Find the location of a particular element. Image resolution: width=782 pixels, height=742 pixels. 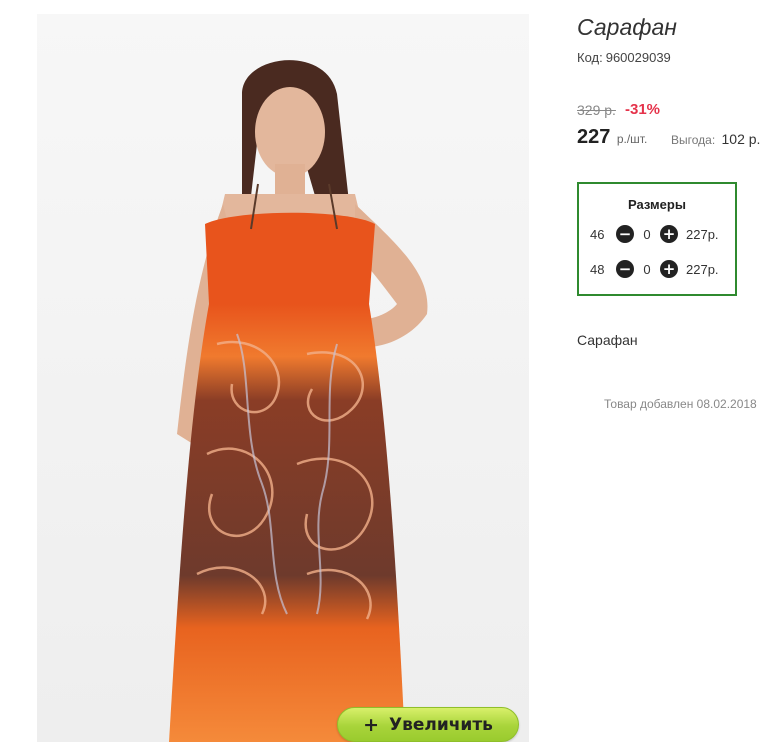

size-row: 48 − 0 + 227р. is located at coordinates (654, 269).